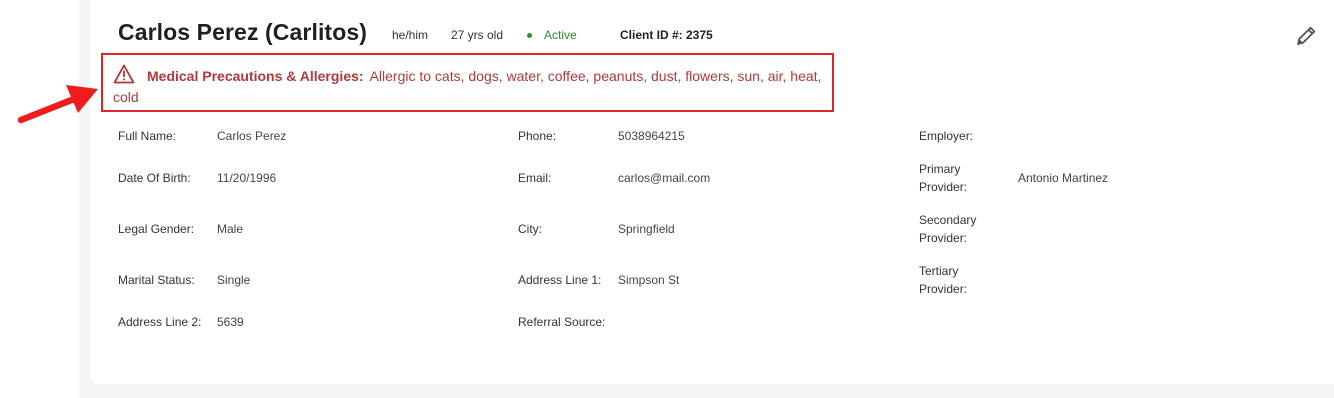  I want to click on legal-gender-value: Male, so click(230, 229).